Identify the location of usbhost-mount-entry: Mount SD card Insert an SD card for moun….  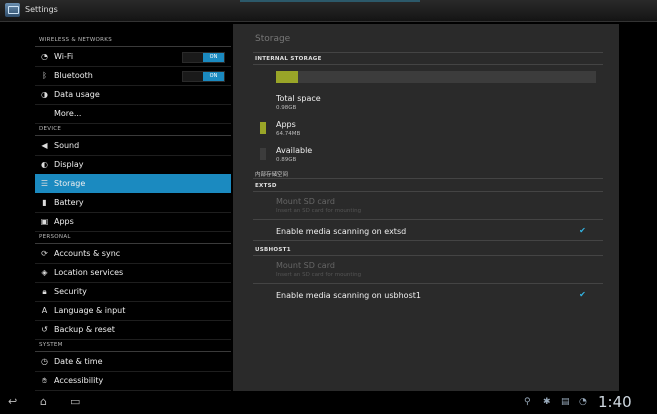
(318, 269).